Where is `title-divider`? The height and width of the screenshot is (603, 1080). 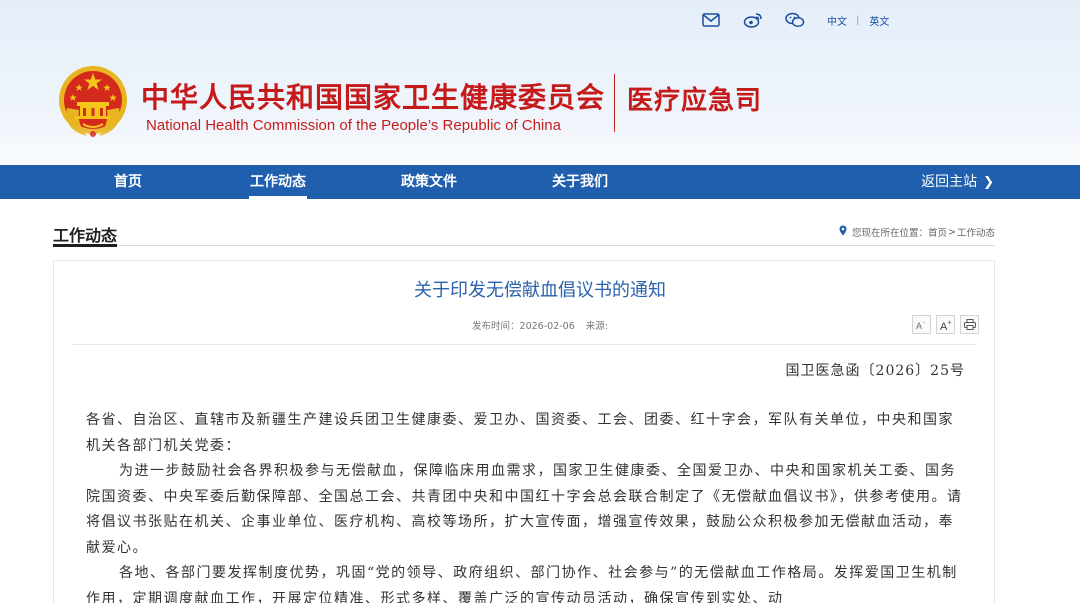 title-divider is located at coordinates (614, 103).